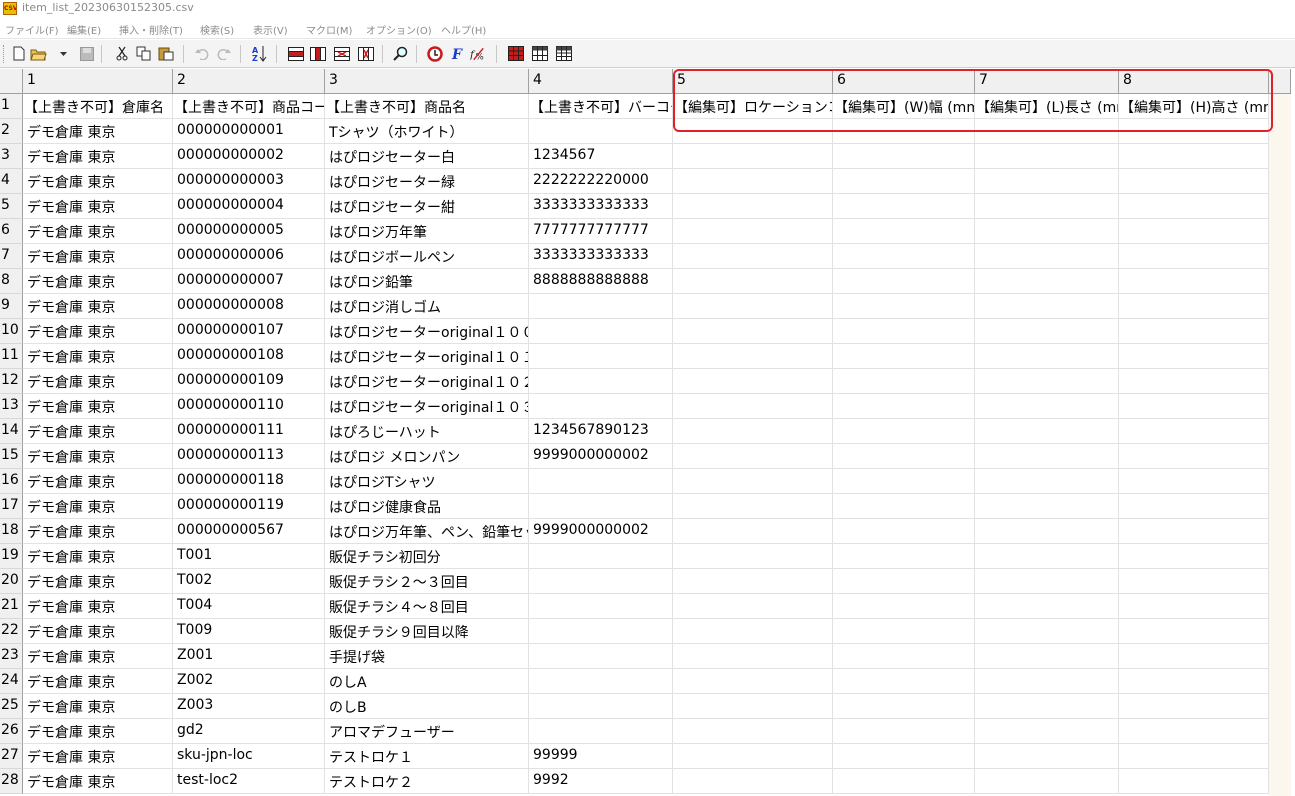 This screenshot has height=796, width=1295. I want to click on row-header-27: 27, so click(11, 756).